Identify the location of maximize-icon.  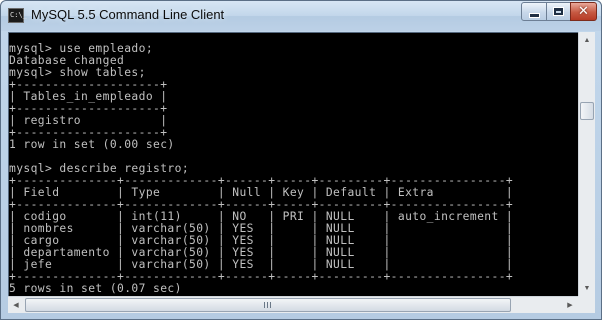
(558, 11).